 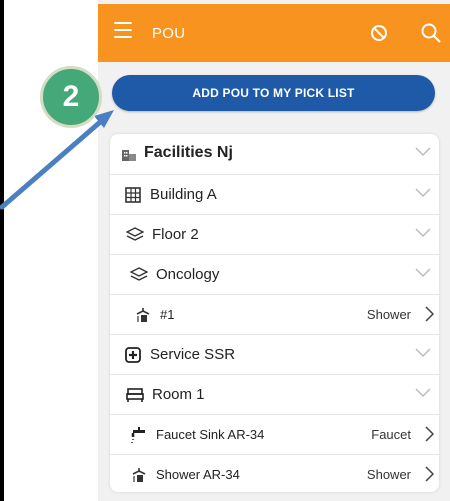 I want to click on step-number-badge: 2, so click(x=71, y=97).